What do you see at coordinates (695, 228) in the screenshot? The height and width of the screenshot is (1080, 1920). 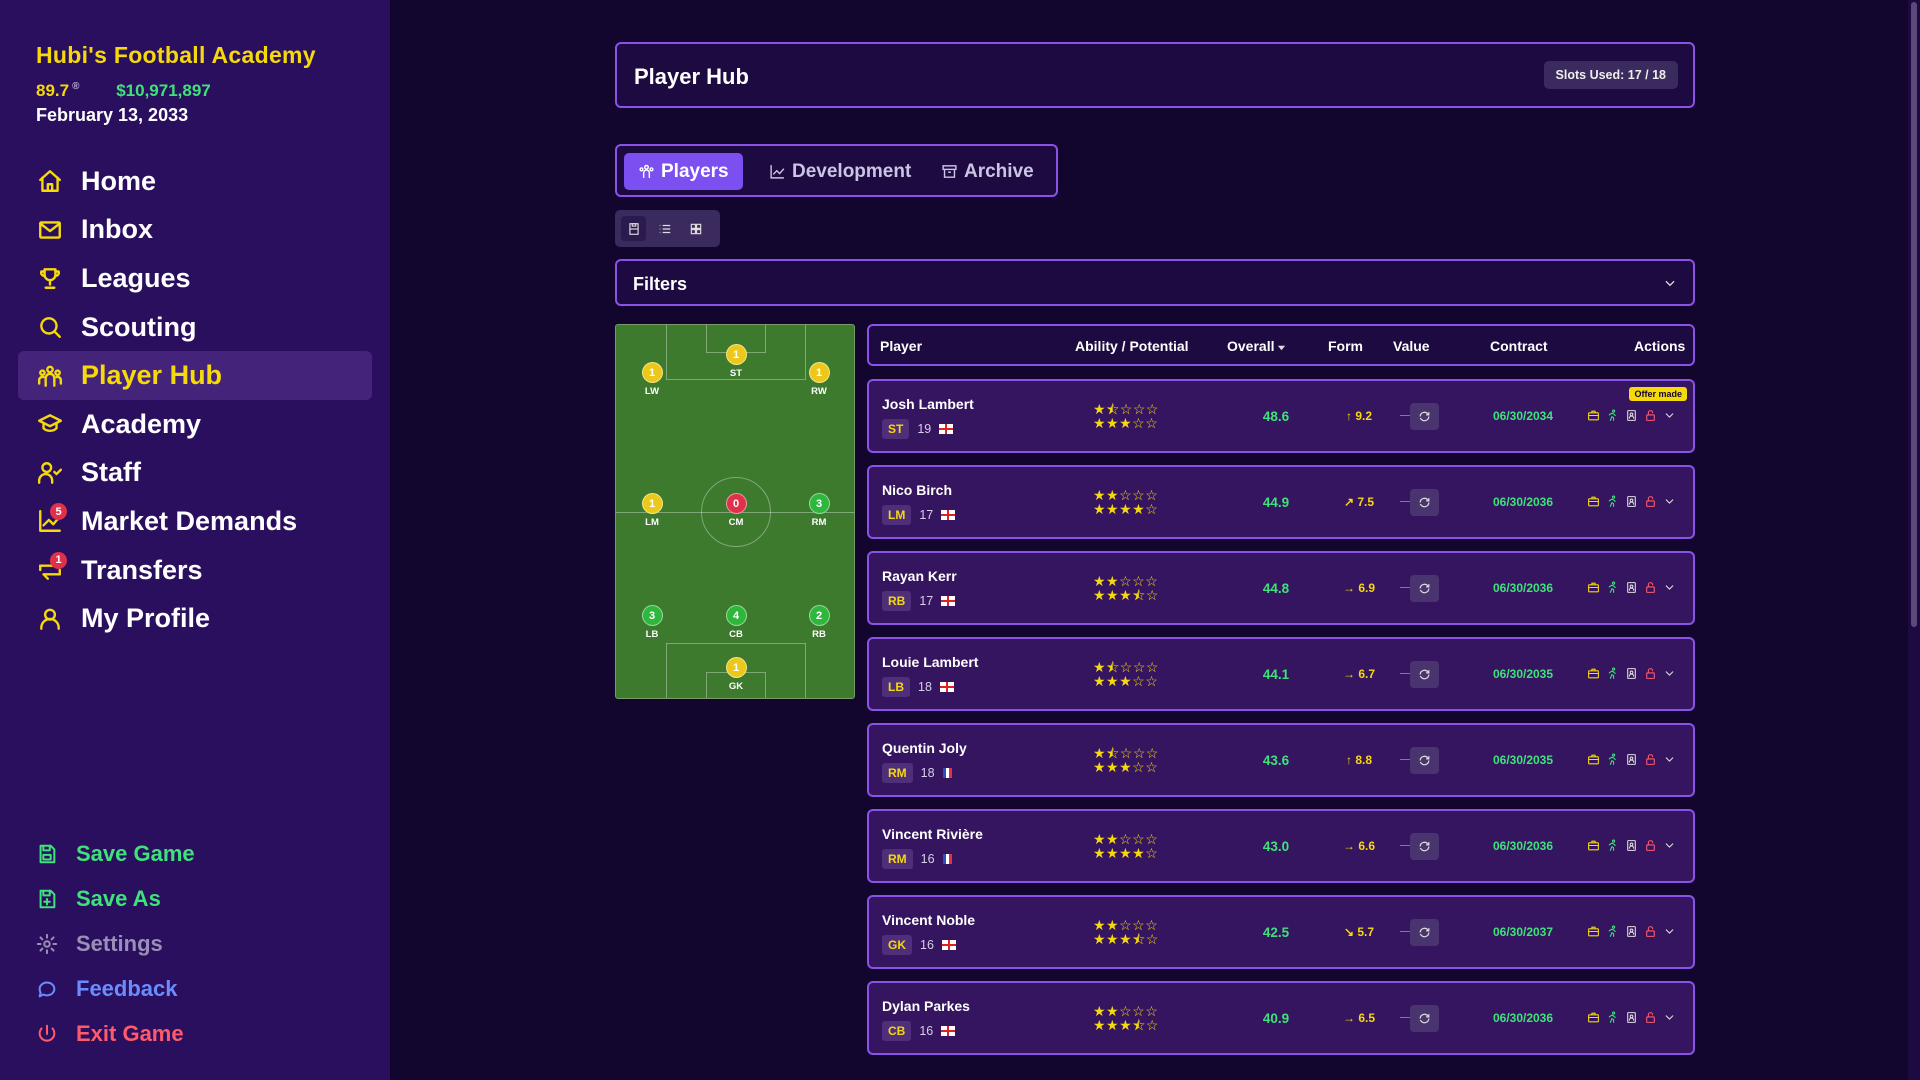 I see `grid-view-button` at bounding box center [695, 228].